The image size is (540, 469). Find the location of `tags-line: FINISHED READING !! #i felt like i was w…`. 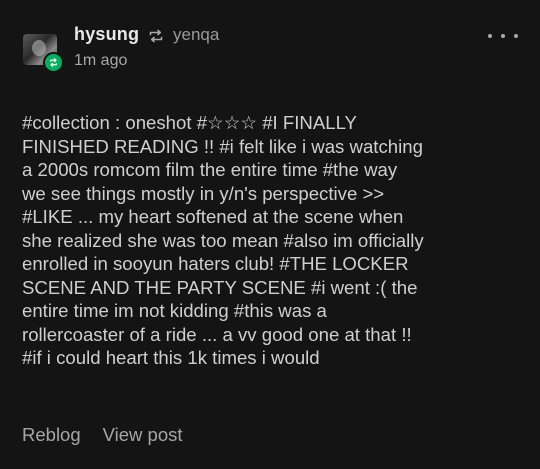

tags-line: FINISHED READING !! #i felt like i was w… is located at coordinates (222, 146).